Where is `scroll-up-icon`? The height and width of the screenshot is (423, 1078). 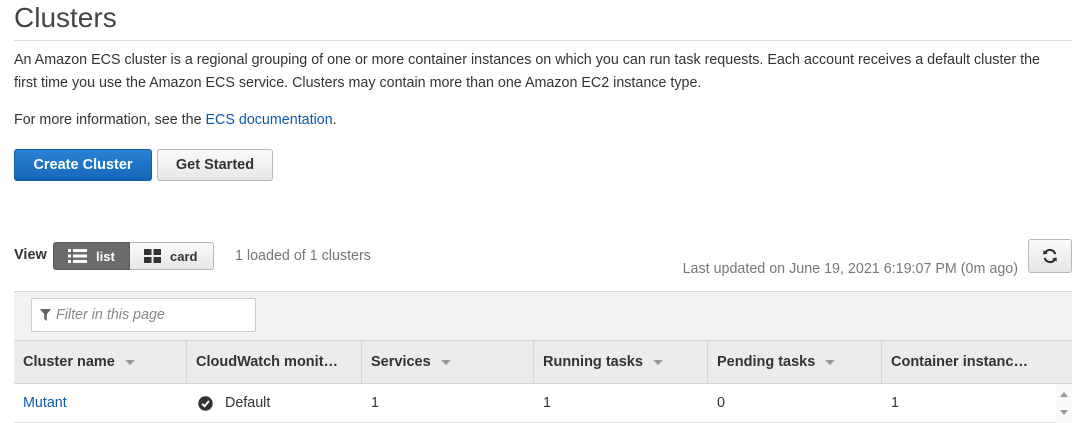 scroll-up-icon is located at coordinates (1064, 394).